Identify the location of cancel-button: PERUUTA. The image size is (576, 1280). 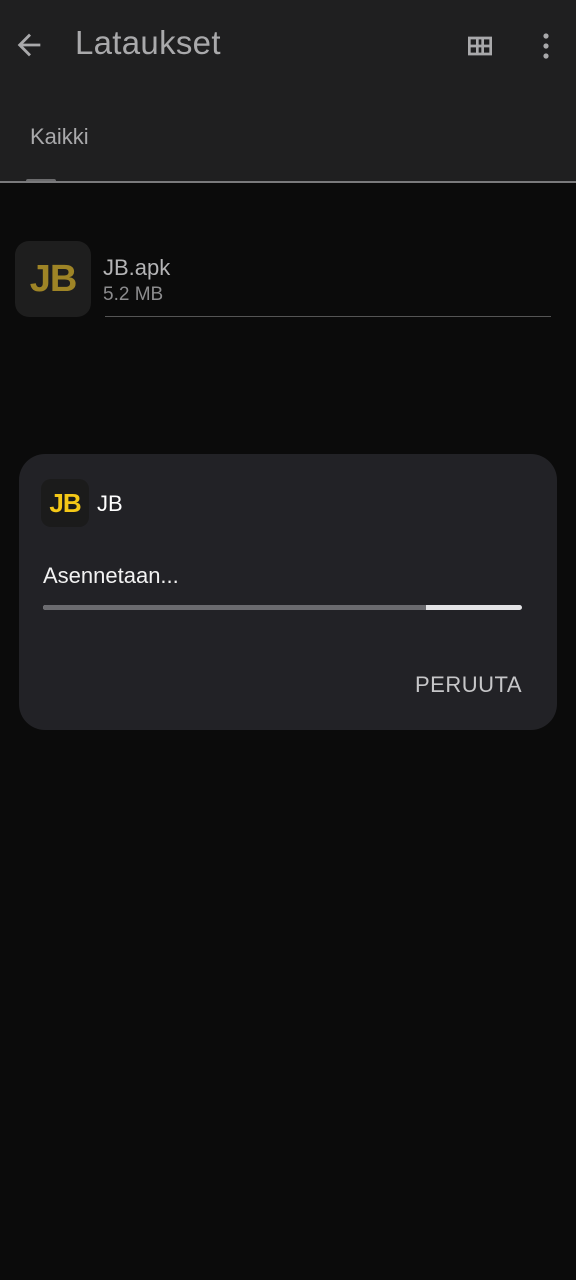
(468, 685).